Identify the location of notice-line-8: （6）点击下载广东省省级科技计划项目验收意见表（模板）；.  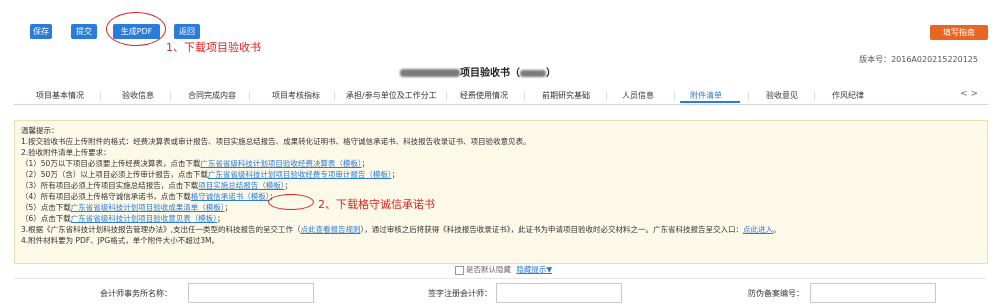
(123, 218).